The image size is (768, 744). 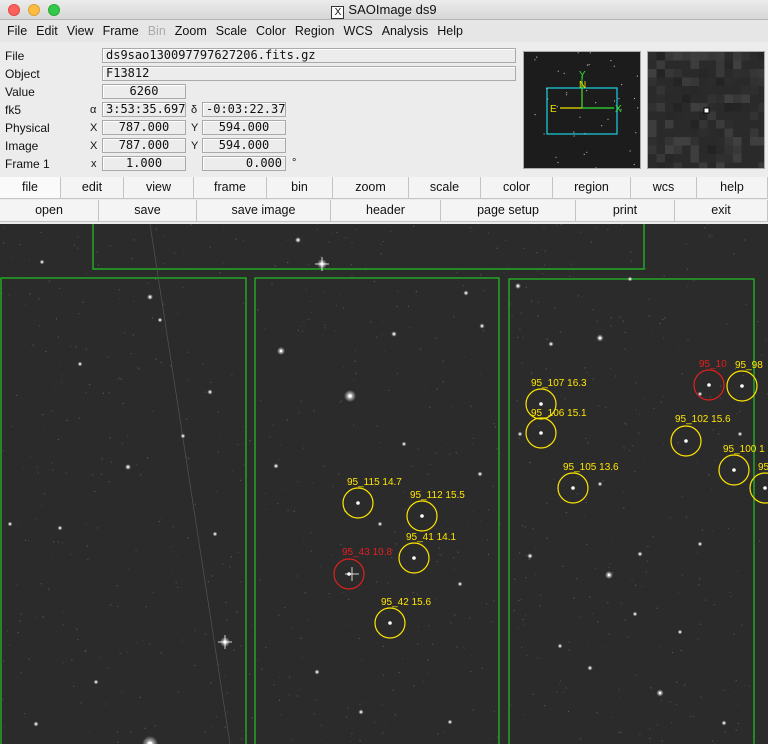 What do you see at coordinates (592, 188) in the screenshot?
I see `button-region: region` at bounding box center [592, 188].